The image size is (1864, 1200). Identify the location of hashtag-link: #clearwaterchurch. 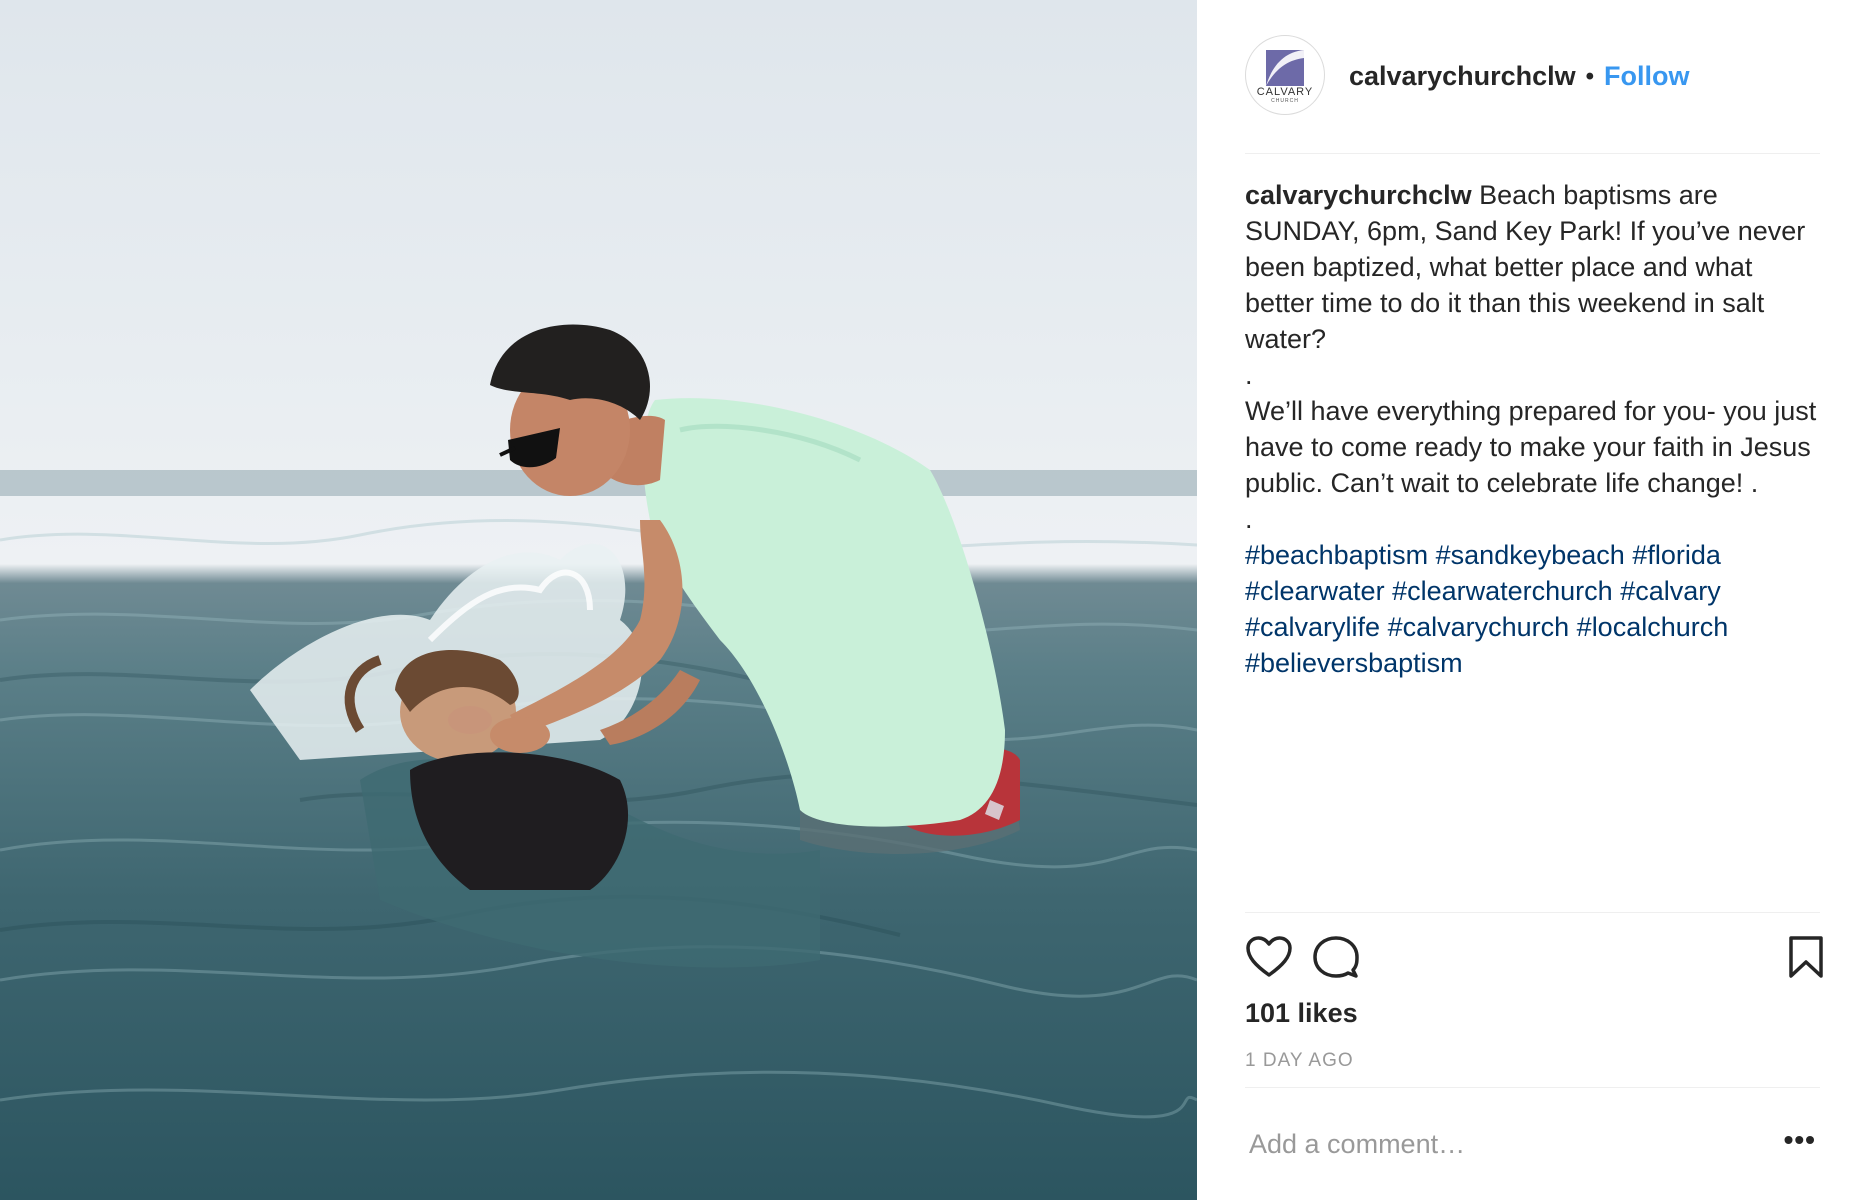
(1502, 591).